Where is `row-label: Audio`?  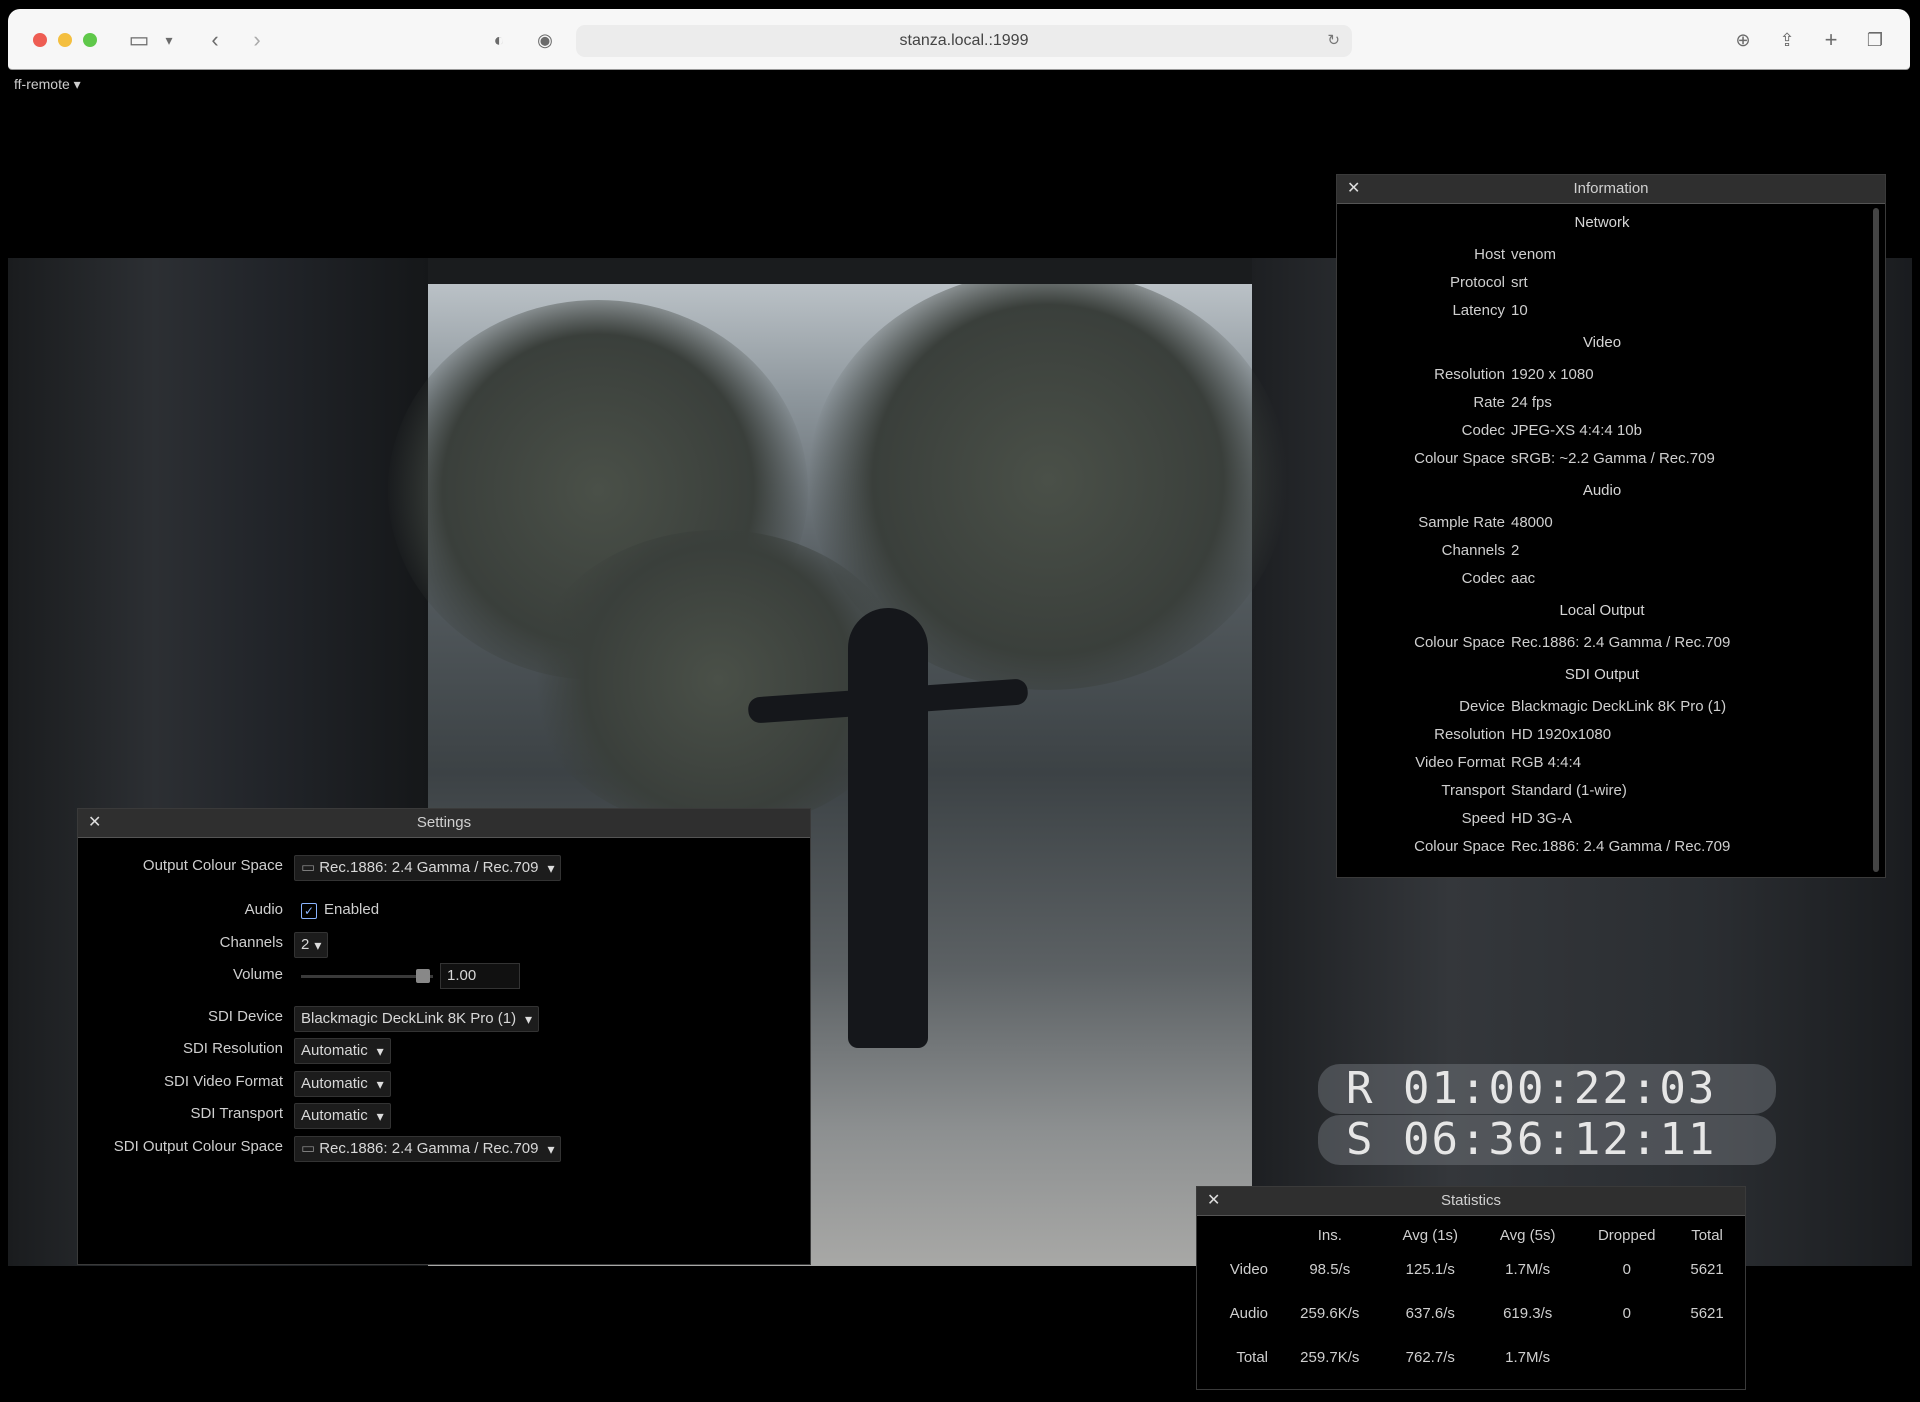 row-label: Audio is located at coordinates (1248, 1313).